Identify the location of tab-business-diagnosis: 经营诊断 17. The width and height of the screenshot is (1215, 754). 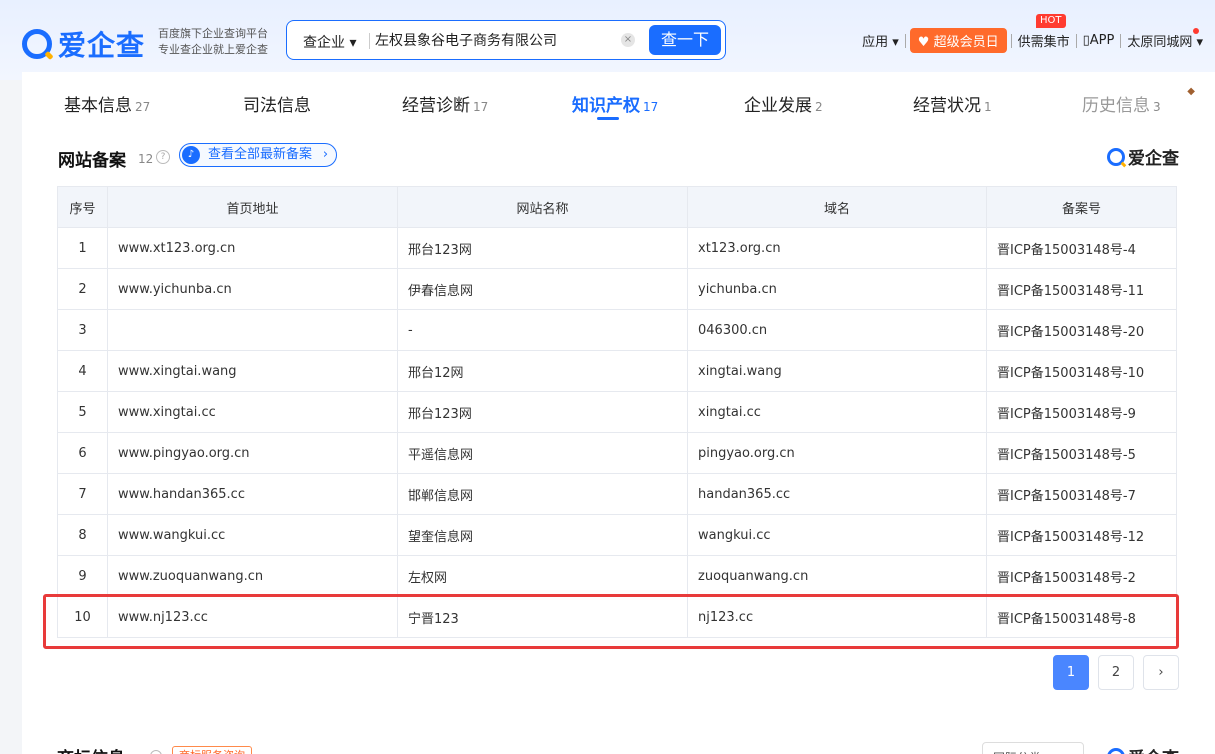
(445, 103).